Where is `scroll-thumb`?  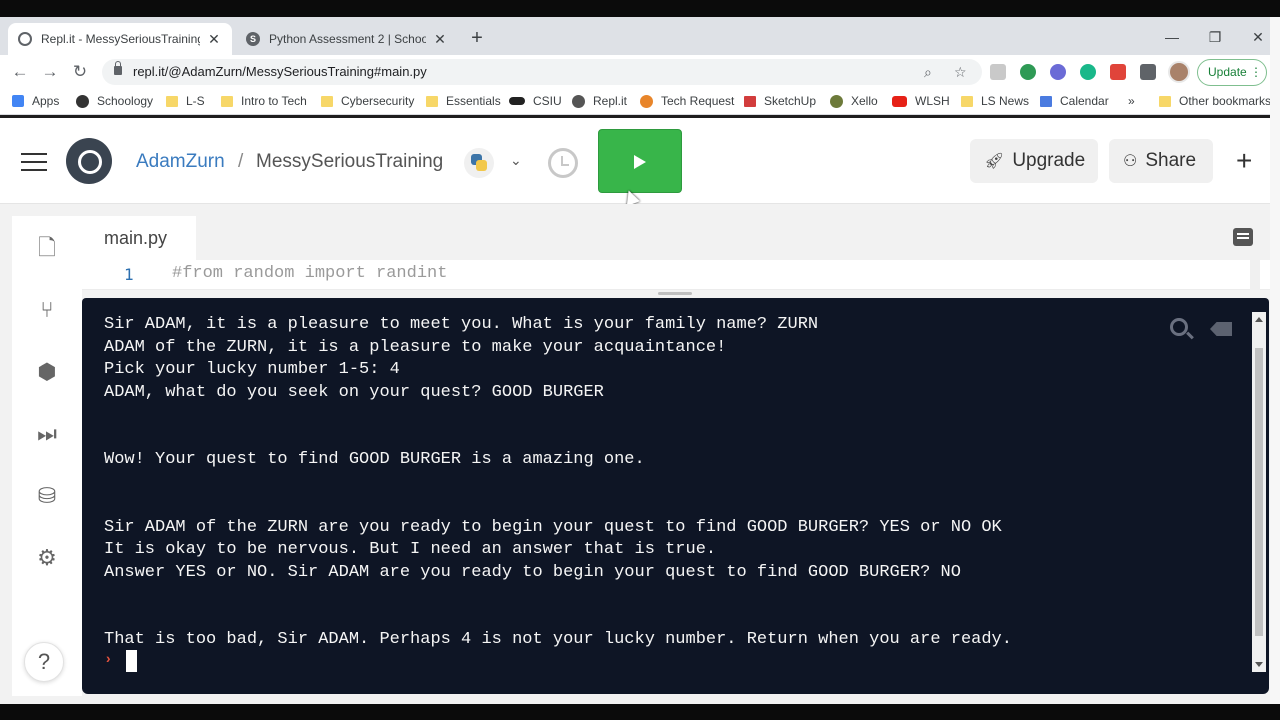
scroll-thumb is located at coordinates (1259, 492).